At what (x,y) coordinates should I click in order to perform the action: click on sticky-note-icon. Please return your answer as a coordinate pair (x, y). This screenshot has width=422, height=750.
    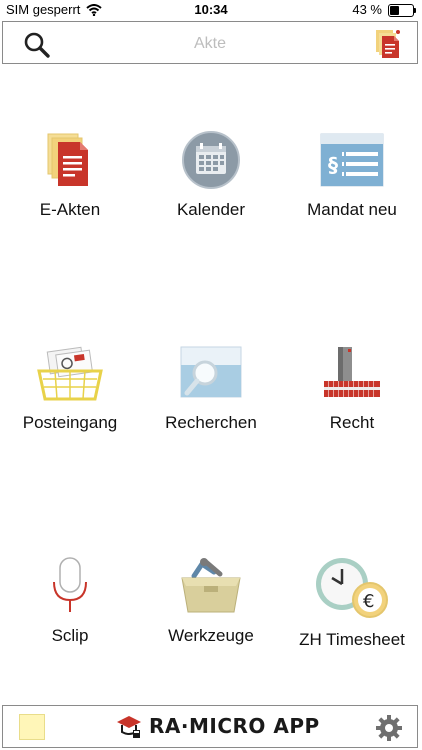
    Looking at the image, I should click on (32, 727).